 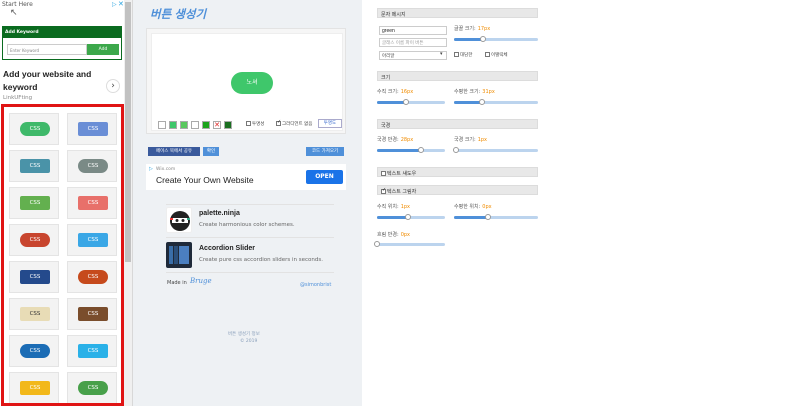 What do you see at coordinates (413, 30) in the screenshot?
I see `button-text-input` at bounding box center [413, 30].